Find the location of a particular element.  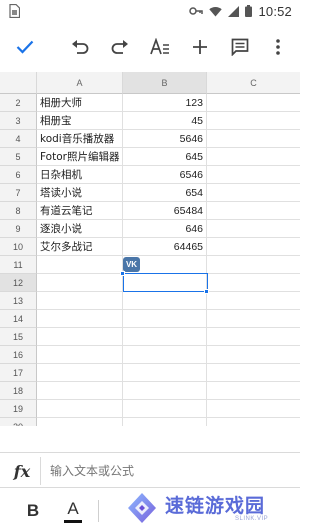

redo-button is located at coordinates (120, 47).